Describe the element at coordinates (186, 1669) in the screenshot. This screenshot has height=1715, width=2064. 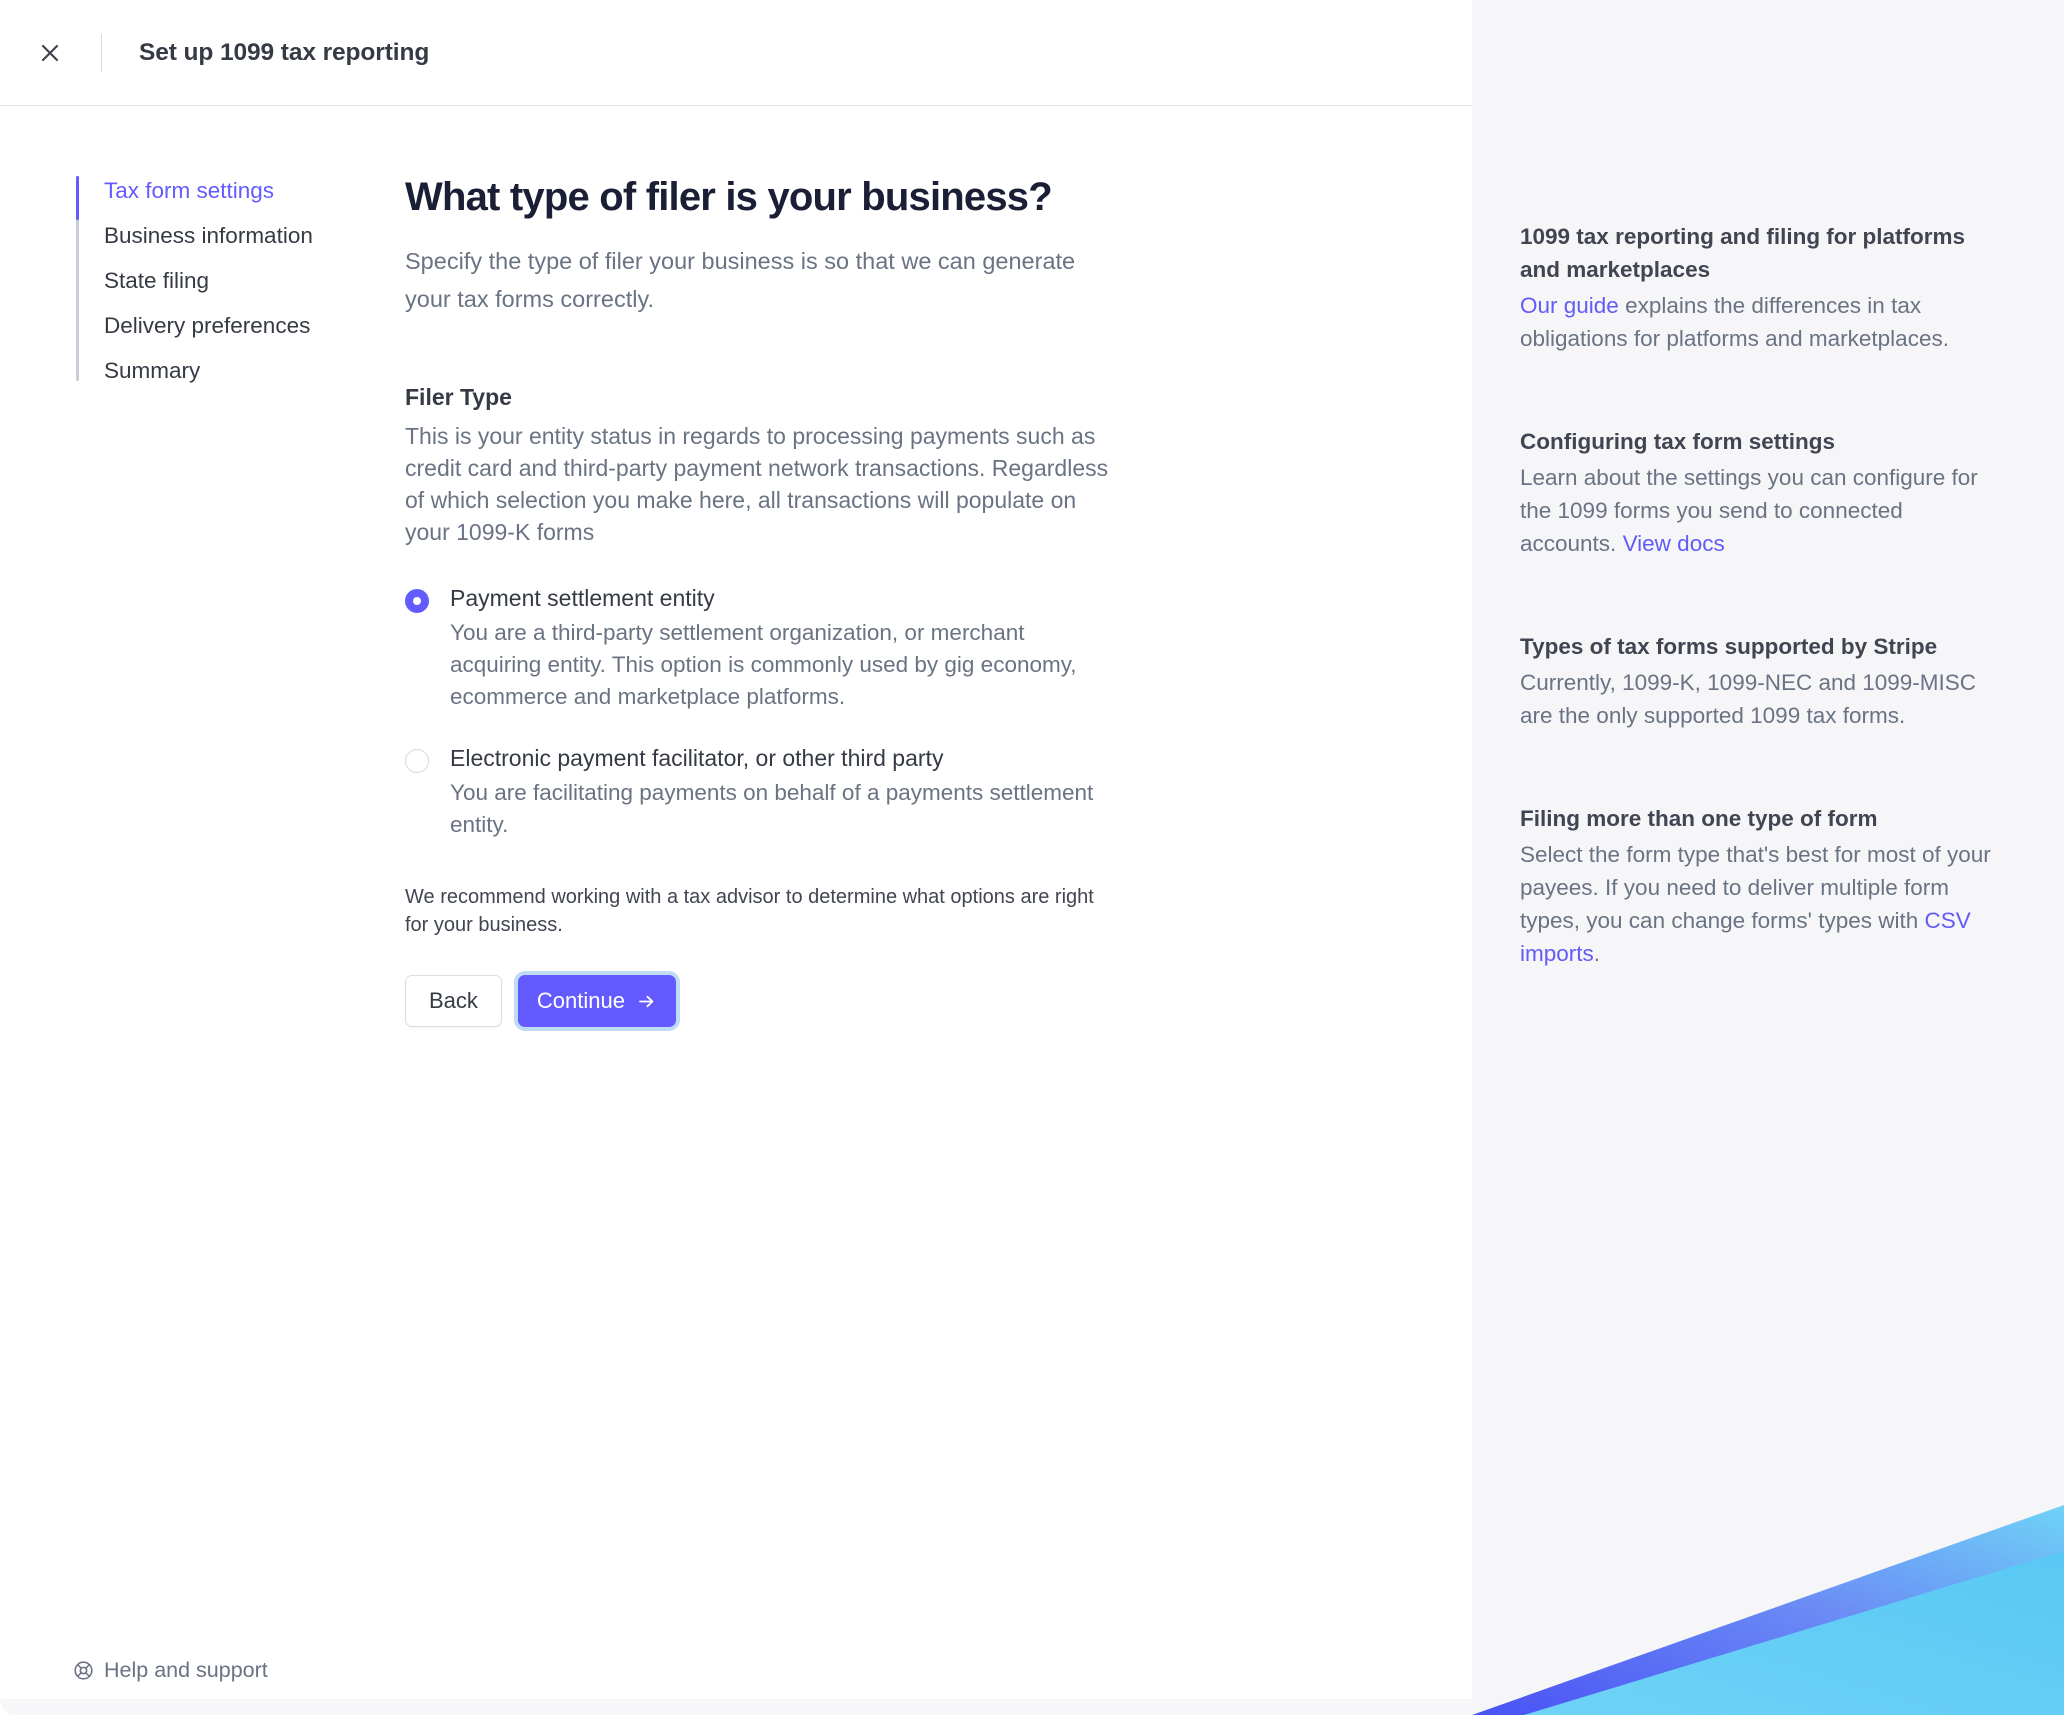
I see `help-and-support-label: Help and support` at that location.